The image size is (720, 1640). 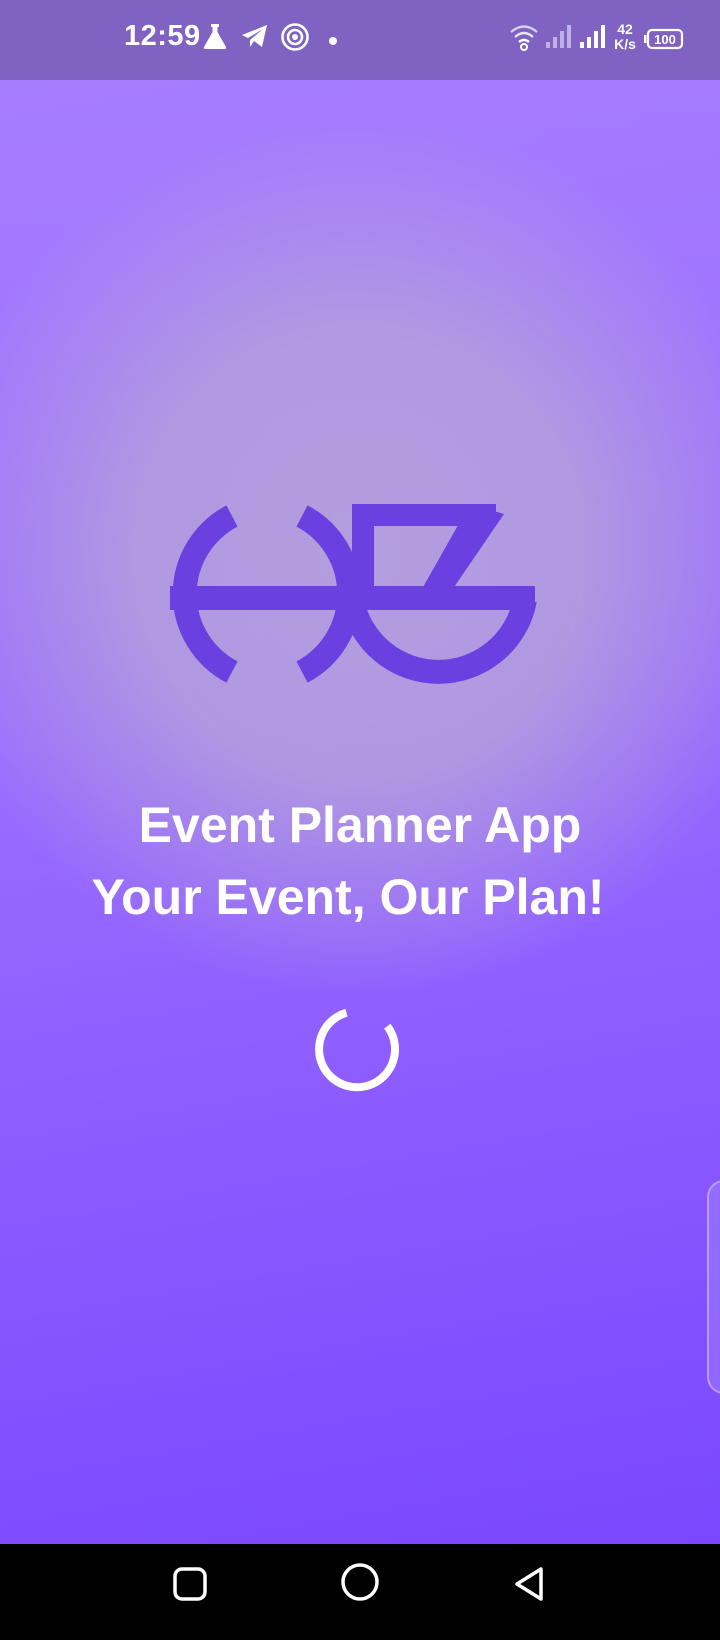 I want to click on app-tagline: Your Event, Our Plan!, so click(x=348, y=897).